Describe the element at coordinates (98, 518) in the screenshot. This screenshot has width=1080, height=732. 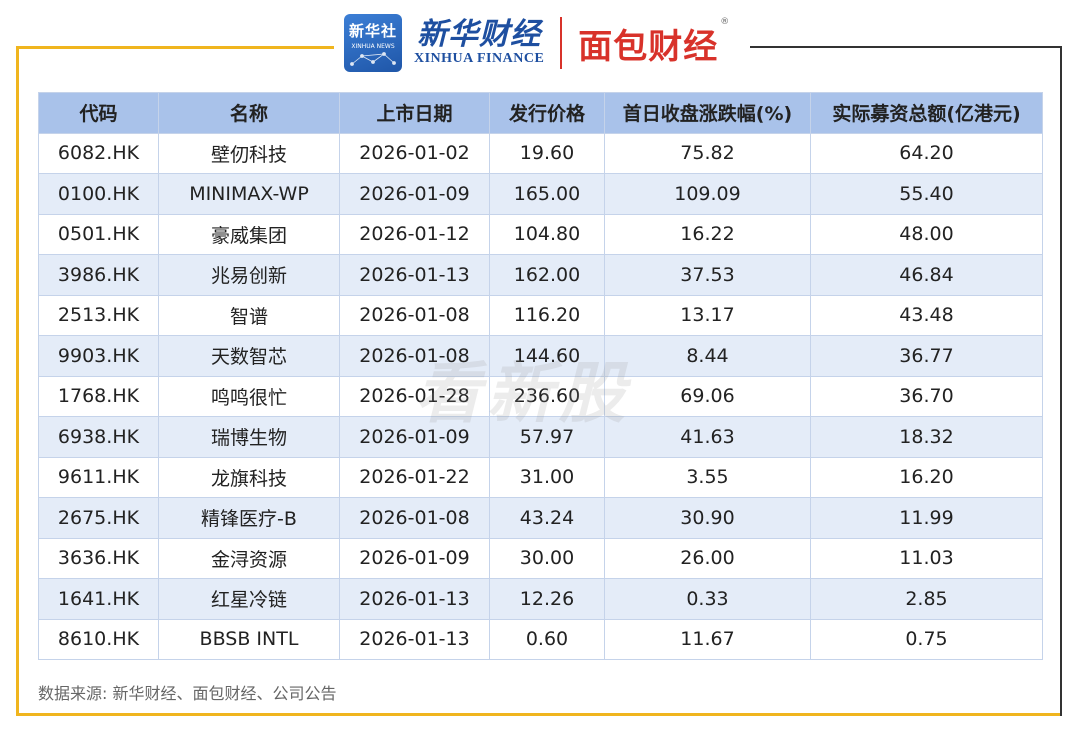
I see `cell-code: 2675.HK` at that location.